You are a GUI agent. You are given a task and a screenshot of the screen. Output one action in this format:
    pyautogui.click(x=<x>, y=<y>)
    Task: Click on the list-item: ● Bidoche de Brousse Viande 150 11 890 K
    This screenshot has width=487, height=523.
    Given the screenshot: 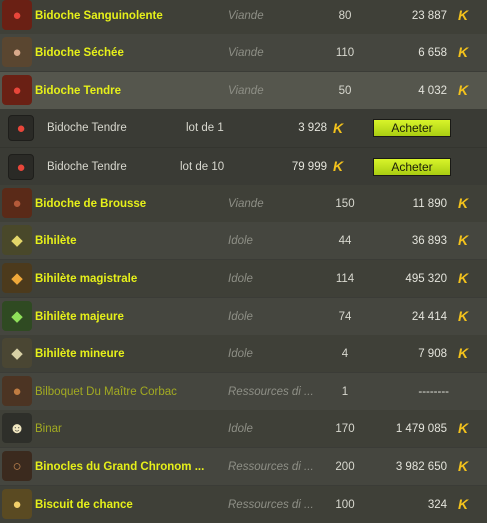 What is the action you would take?
    pyautogui.click(x=243, y=203)
    